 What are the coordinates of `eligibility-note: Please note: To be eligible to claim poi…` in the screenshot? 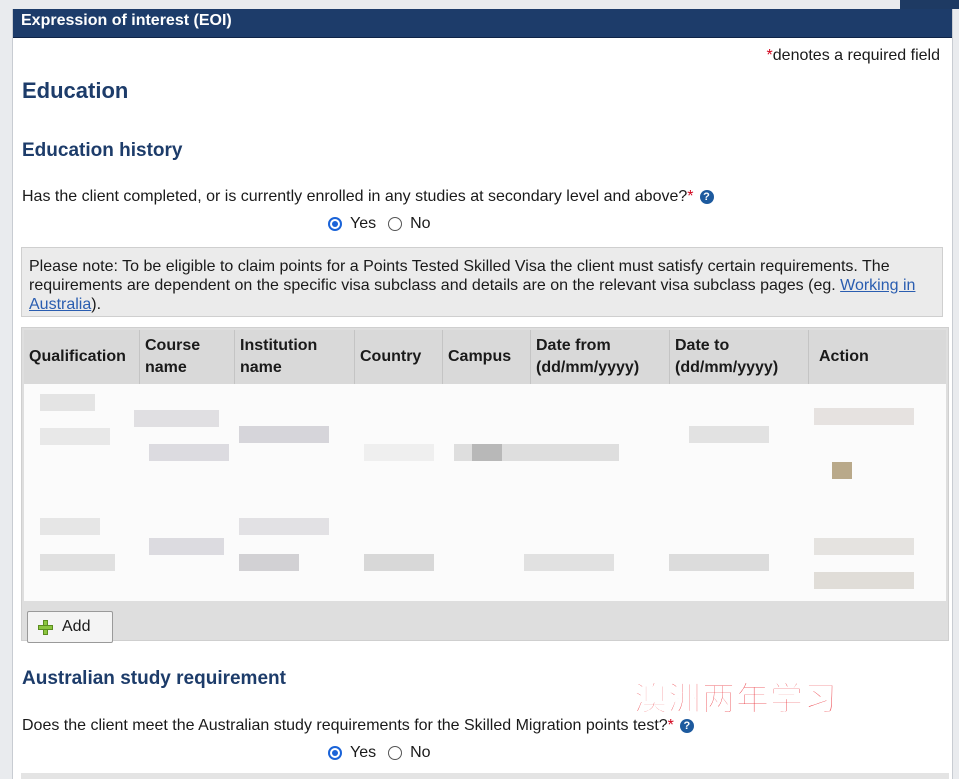 It's located at (482, 282).